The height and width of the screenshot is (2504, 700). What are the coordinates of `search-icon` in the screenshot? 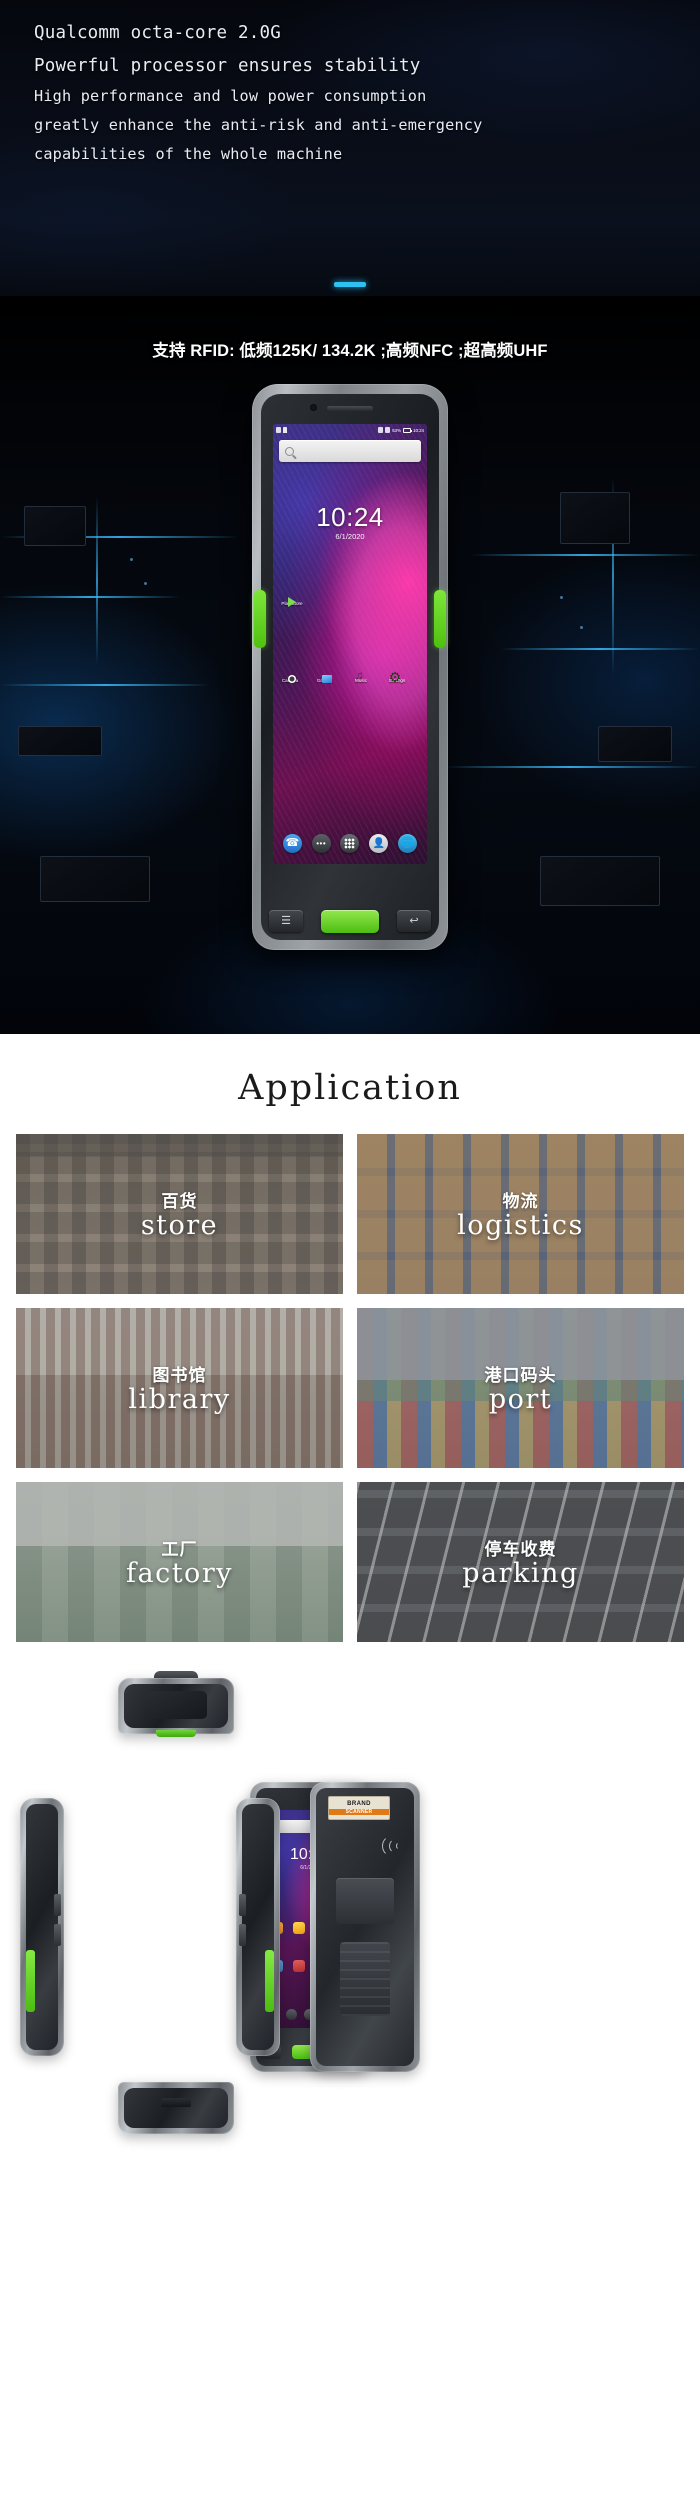 It's located at (289, 451).